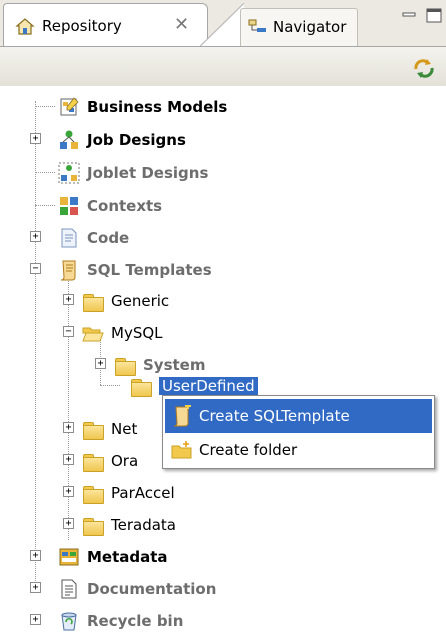 This screenshot has height=638, width=446. I want to click on tree-item-contexts: Contexts, so click(110, 206).